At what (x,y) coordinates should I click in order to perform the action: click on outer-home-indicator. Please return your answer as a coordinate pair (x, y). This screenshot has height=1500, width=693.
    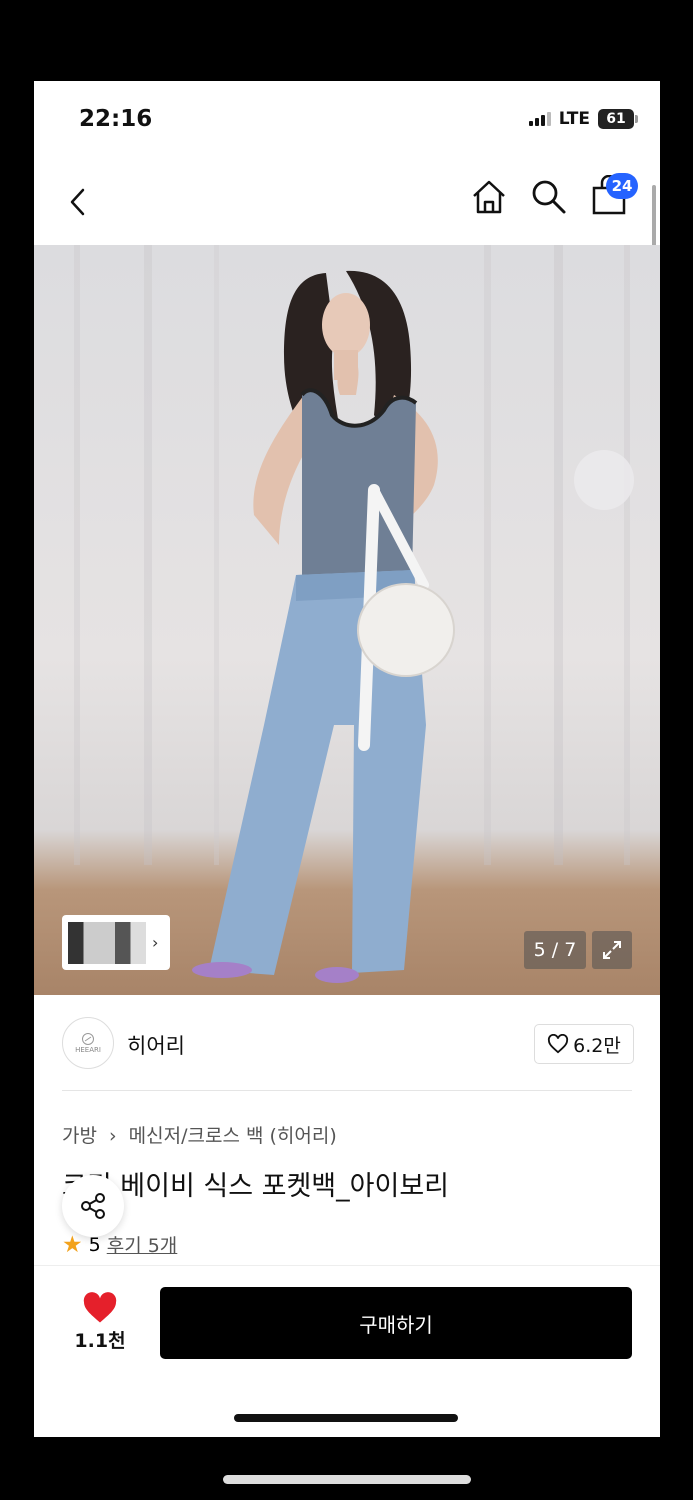
    Looking at the image, I should click on (347, 1479).